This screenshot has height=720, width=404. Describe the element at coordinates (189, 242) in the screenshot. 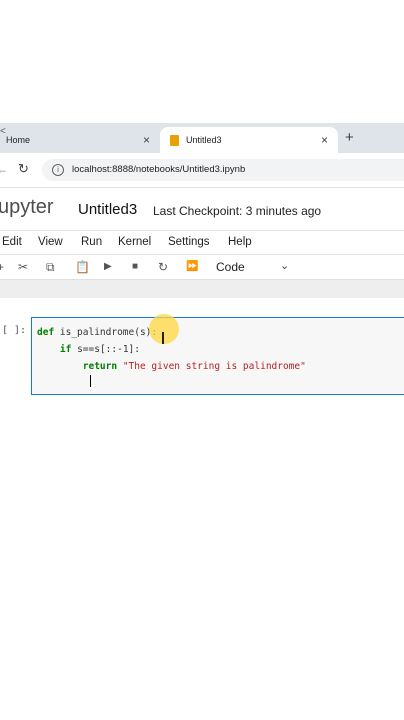

I see `menu-settings: Settings` at that location.